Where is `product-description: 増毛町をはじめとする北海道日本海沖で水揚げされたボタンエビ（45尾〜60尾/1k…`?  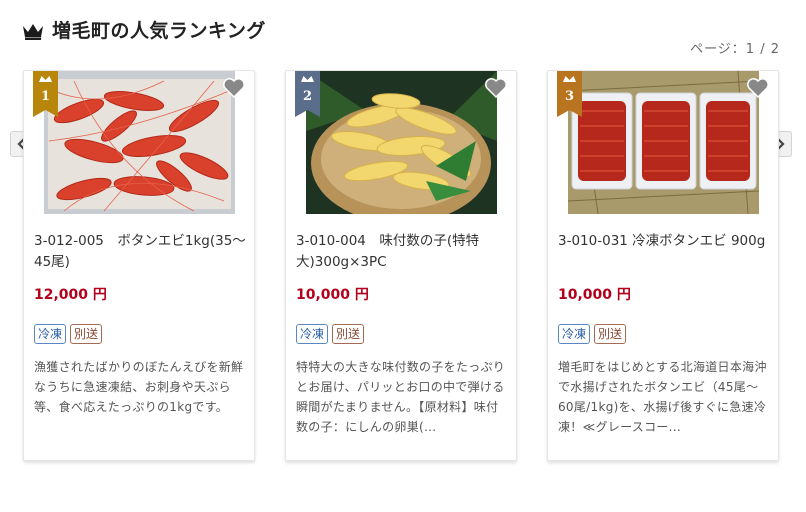
product-description: 増毛町をはじめとする北海道日本海沖で水揚げされたボタンエビ（45尾〜60尾/1k… is located at coordinates (662, 397).